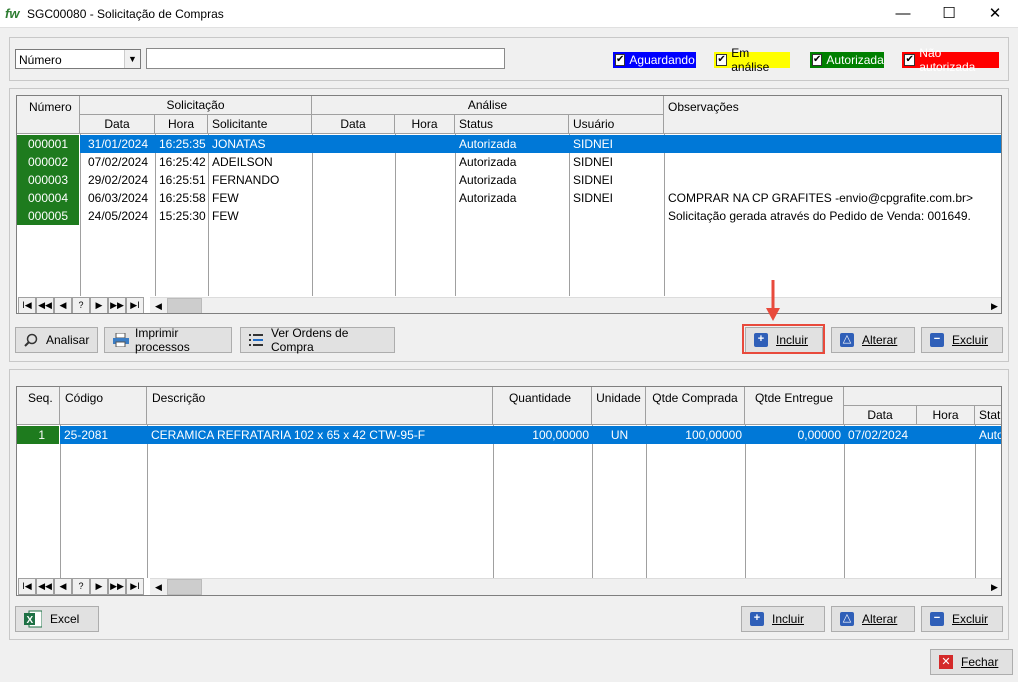  Describe the element at coordinates (48, 162) in the screenshot. I see `row-numero: 000002` at that location.